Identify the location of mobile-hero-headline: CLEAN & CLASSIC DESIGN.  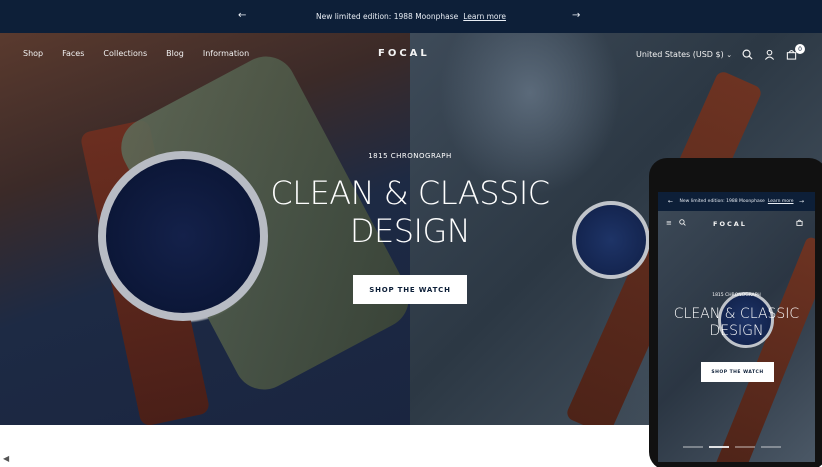
(736, 323).